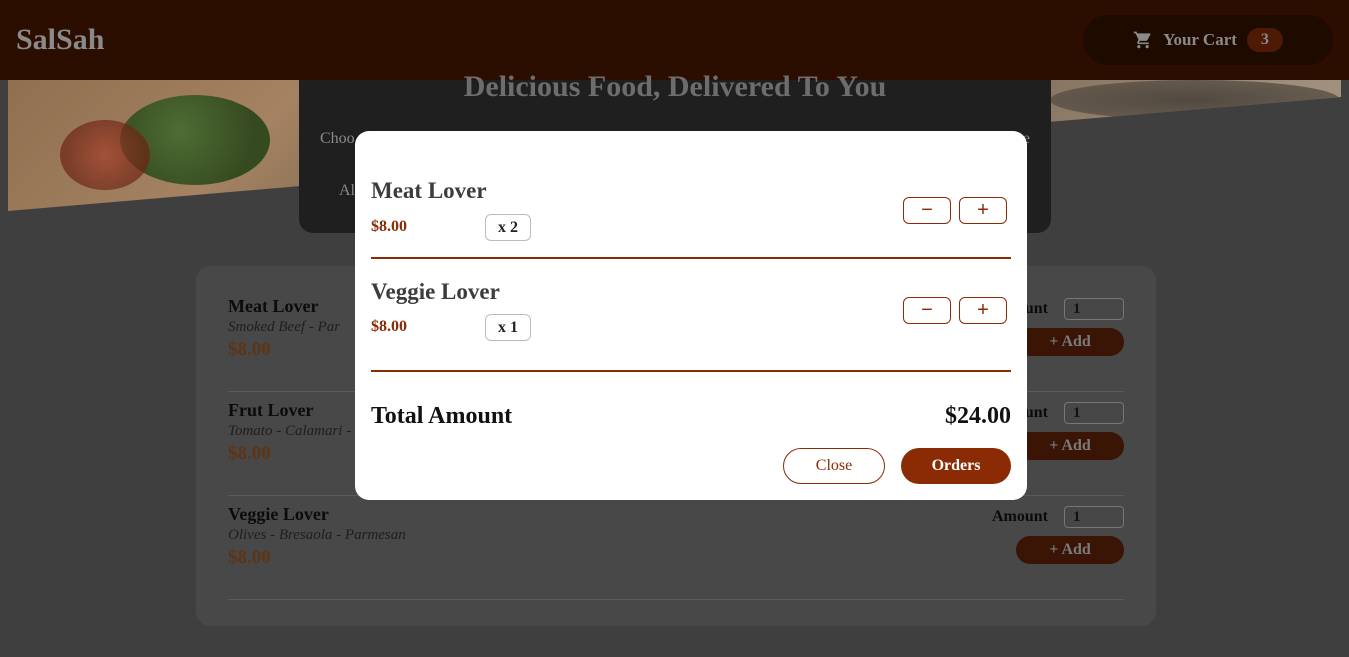  I want to click on cart-item: Meat Lover $8.00 x 2 − +, so click(691, 195).